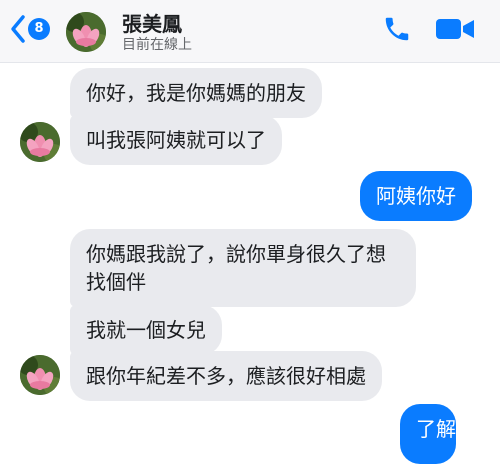 This screenshot has width=500, height=464. I want to click on incoming-message: 叫我張阿姨就可以了, so click(176, 140).